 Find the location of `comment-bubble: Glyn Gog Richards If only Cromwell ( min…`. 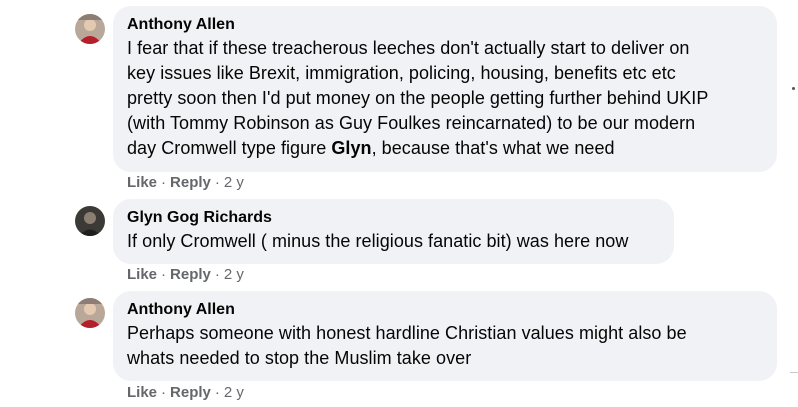

comment-bubble: Glyn Gog Richards If only Cromwell ( min… is located at coordinates (393, 231).